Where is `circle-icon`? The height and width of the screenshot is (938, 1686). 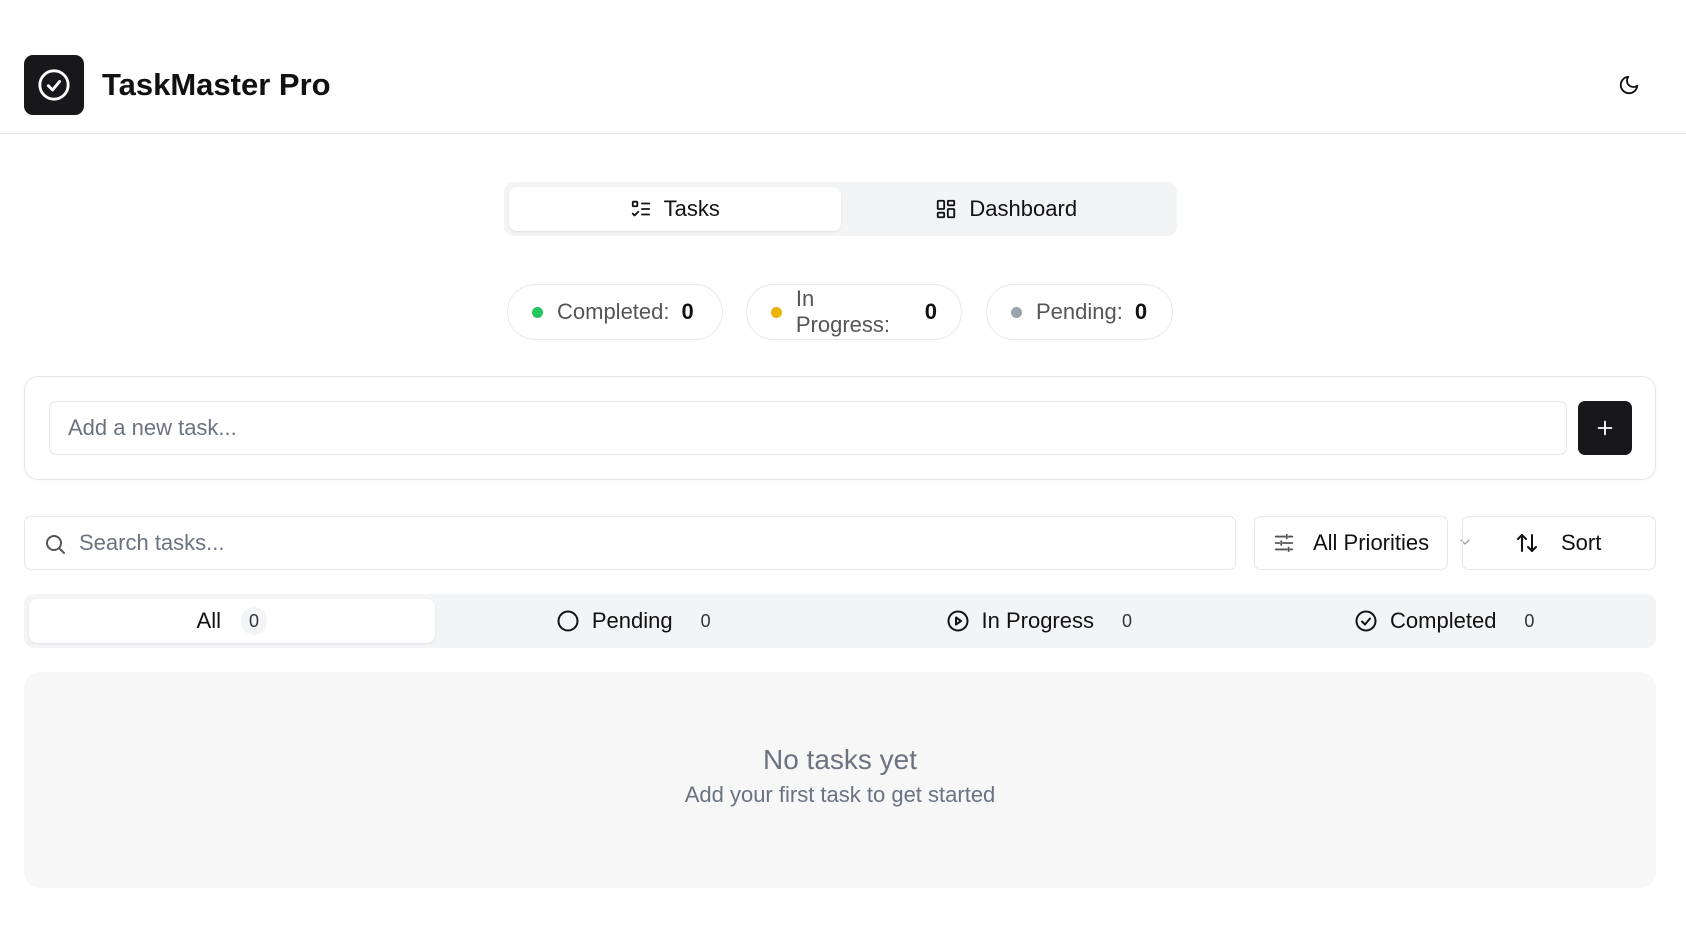
circle-icon is located at coordinates (568, 621).